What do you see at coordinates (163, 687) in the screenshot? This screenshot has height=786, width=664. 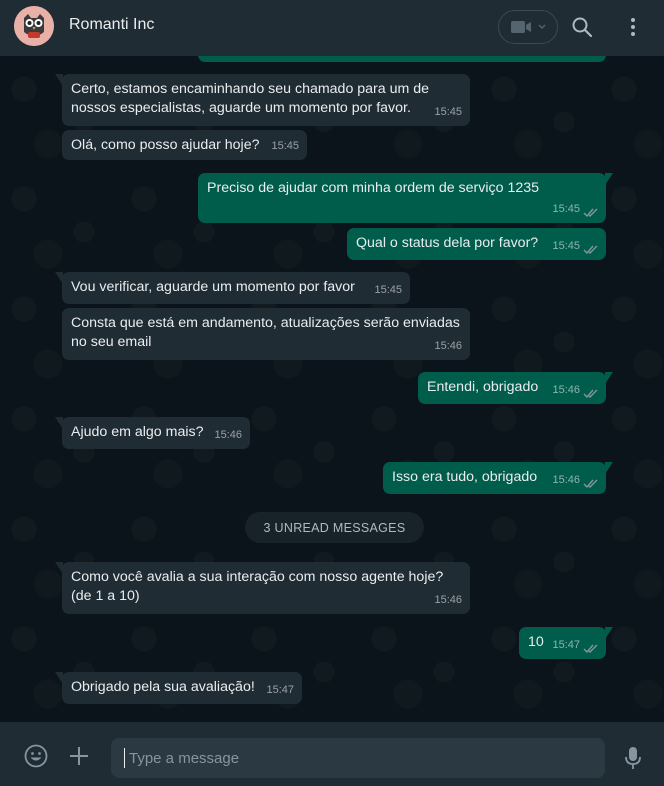 I see `message-text: Obrigado pela sua avaliação!` at bounding box center [163, 687].